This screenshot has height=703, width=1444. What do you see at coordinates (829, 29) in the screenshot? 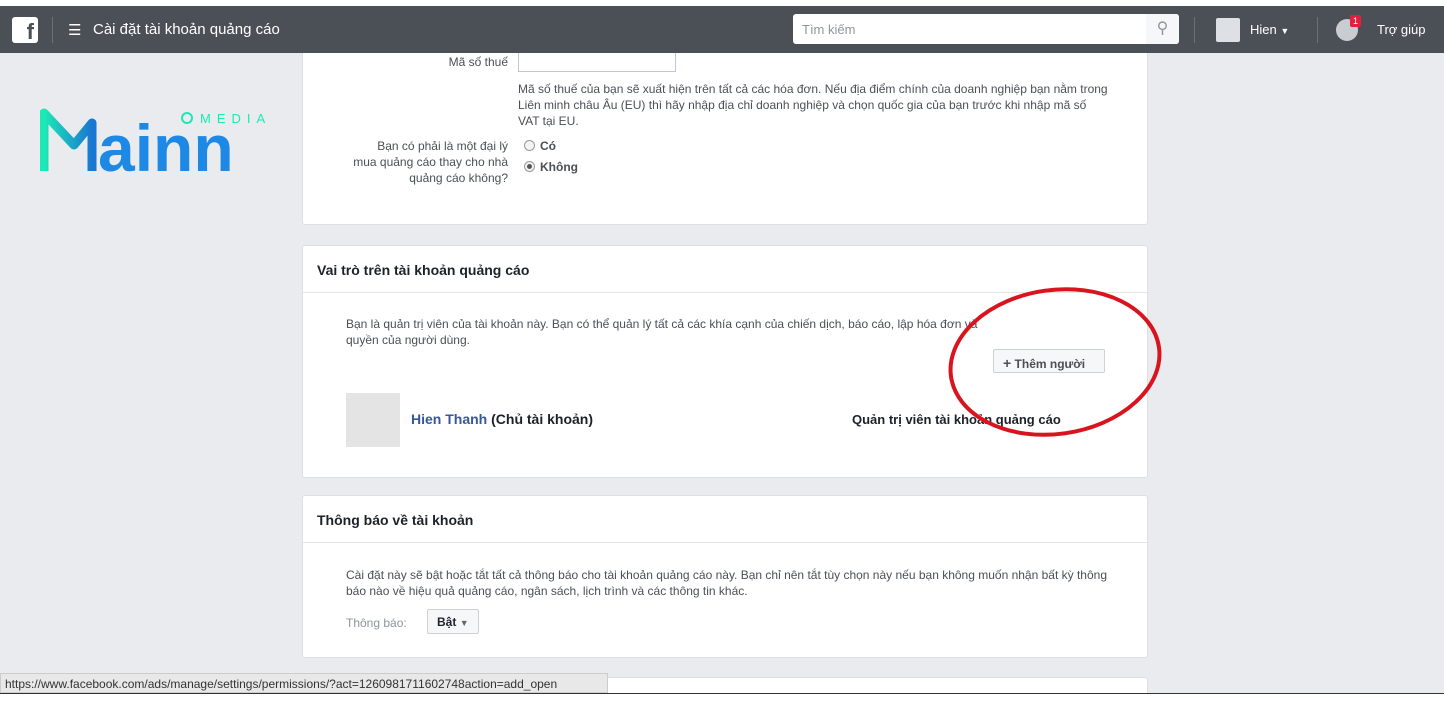
I see `search-placeholder: Tìm kiếm` at bounding box center [829, 29].